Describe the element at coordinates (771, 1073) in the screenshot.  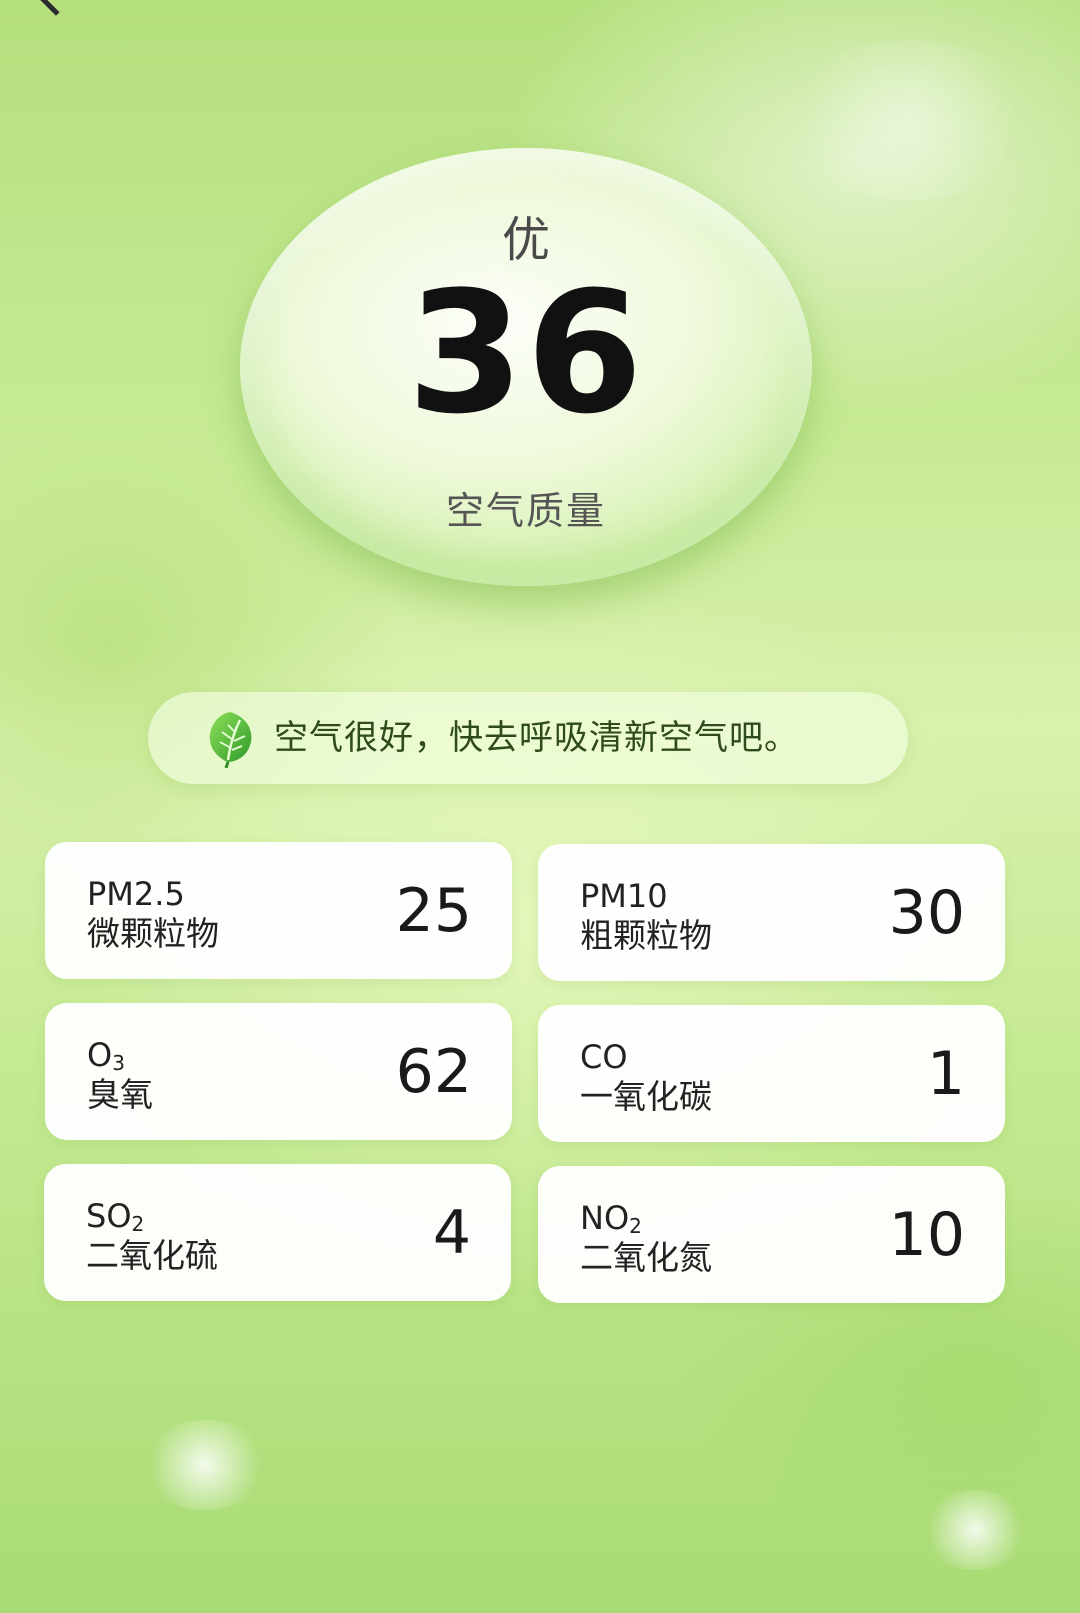
I see `pollutant-card-co: CO 一氧化碳 1` at that location.